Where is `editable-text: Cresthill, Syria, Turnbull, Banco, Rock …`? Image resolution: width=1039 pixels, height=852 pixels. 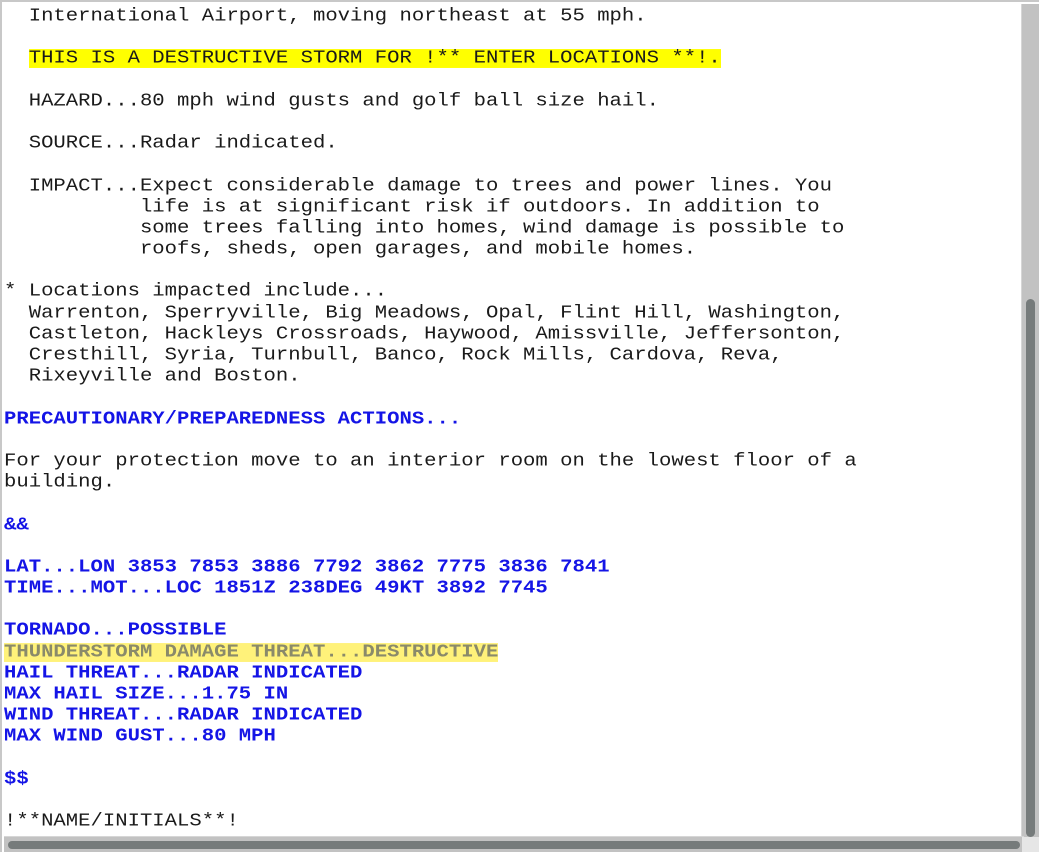
editable-text: Cresthill, Syria, Turnbull, Banco, Rock … is located at coordinates (393, 355).